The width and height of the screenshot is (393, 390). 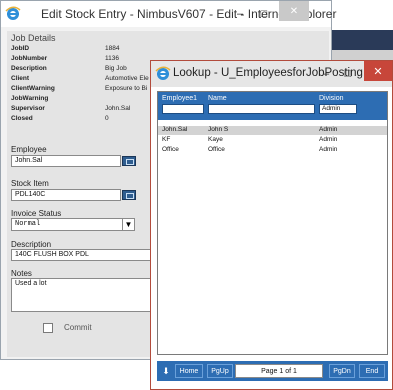 I want to click on commit-checkbox, so click(x=48, y=328).